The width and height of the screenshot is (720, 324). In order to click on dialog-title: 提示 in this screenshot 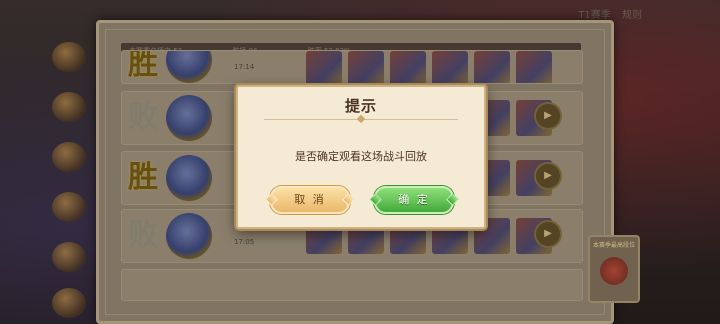, I will do `click(360, 106)`.